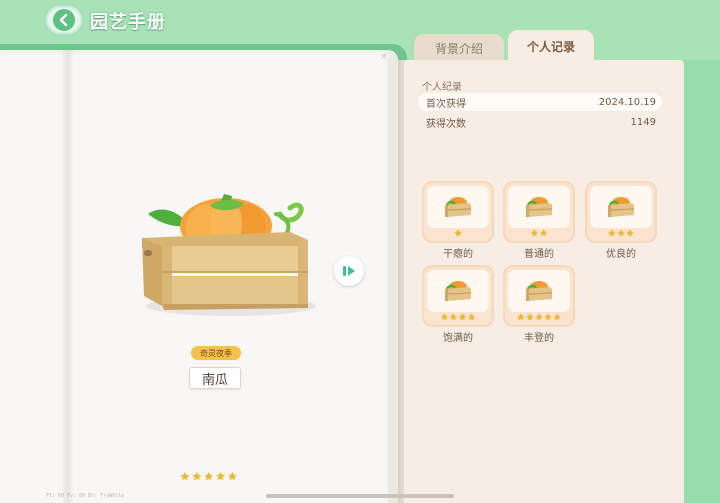  I want to click on record-row-first-obtained: 首次获得 2024.10.19, so click(540, 102).